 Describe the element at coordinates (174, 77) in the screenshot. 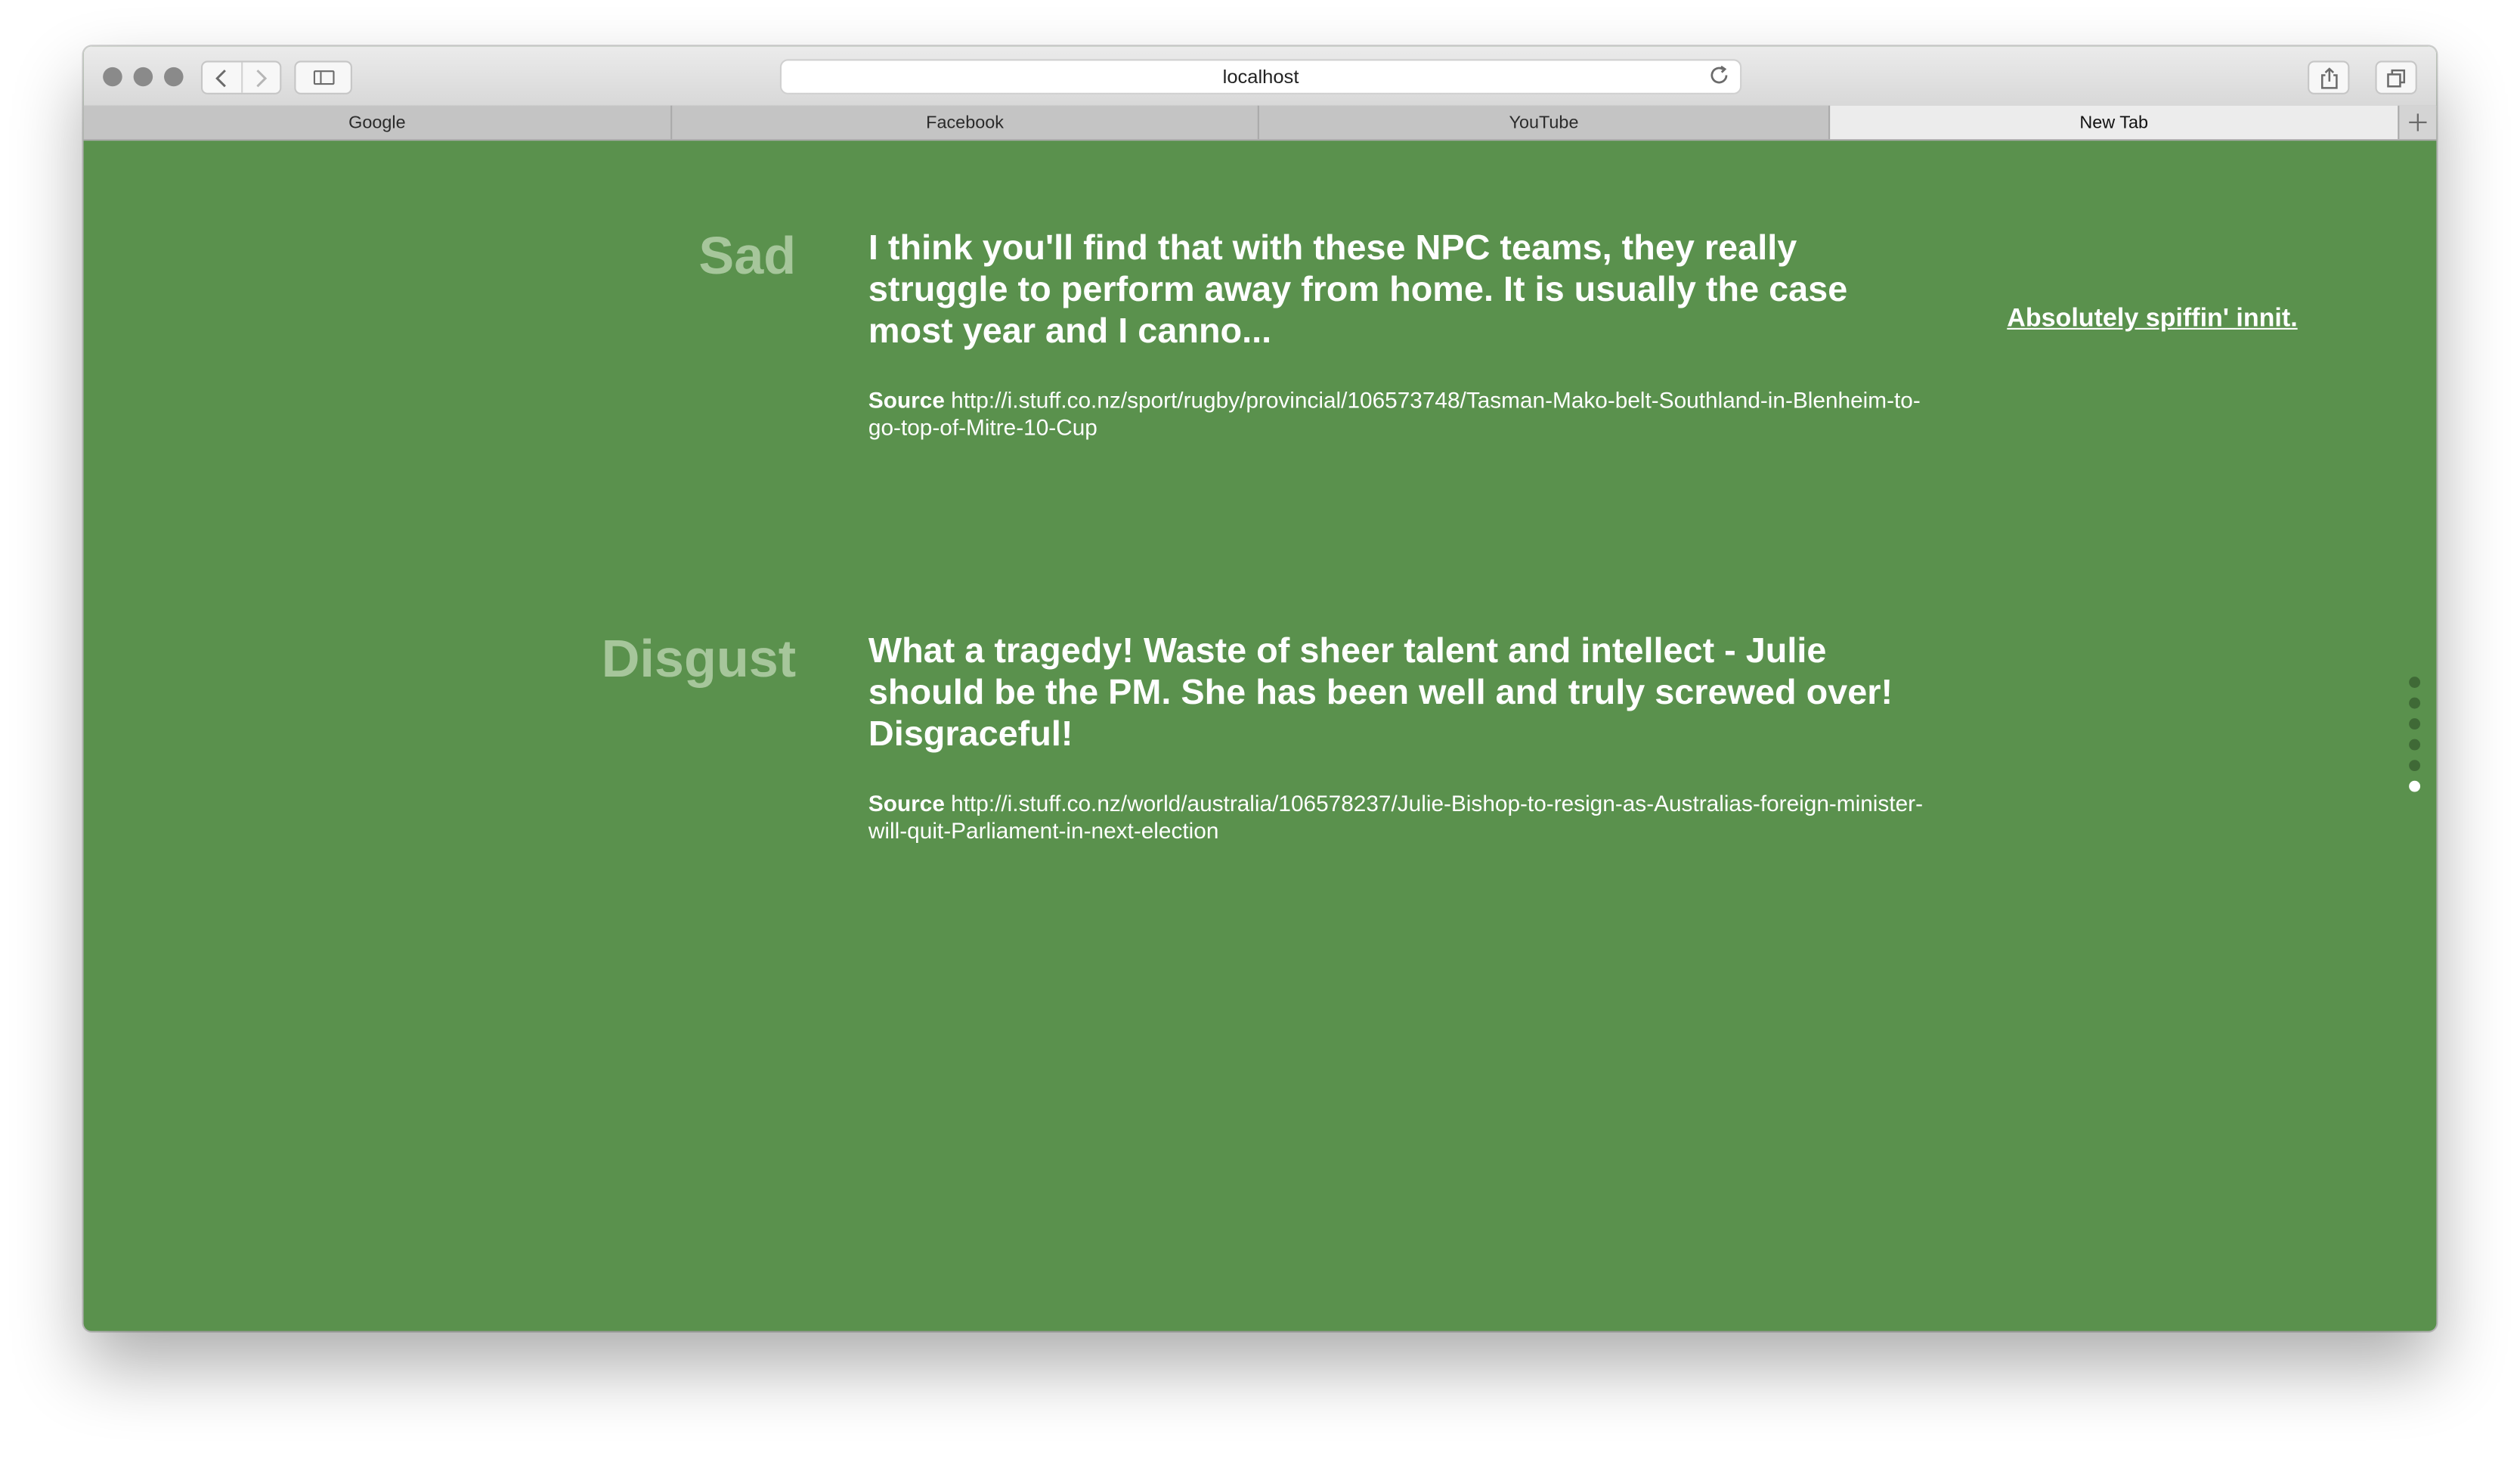

I see `zoom-window-button` at that location.